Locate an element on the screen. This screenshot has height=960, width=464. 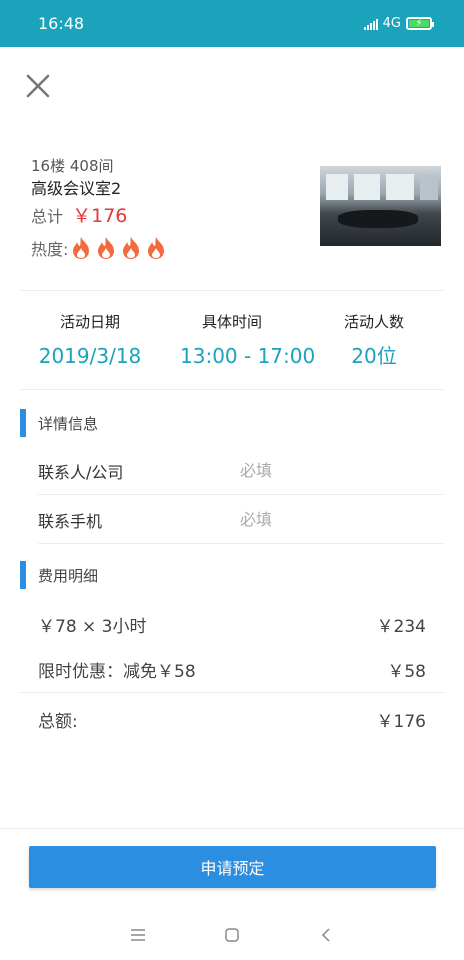
room-floor: 16楼 408间 is located at coordinates (72, 166).